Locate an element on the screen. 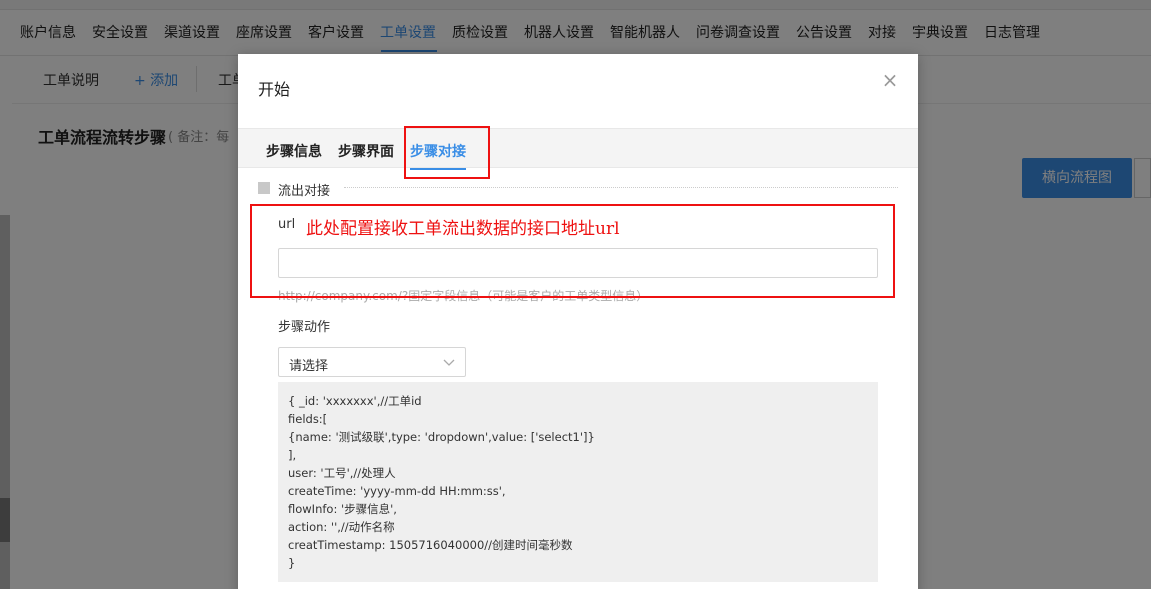  code-line: action: '',//动作名称 is located at coordinates (341, 527).